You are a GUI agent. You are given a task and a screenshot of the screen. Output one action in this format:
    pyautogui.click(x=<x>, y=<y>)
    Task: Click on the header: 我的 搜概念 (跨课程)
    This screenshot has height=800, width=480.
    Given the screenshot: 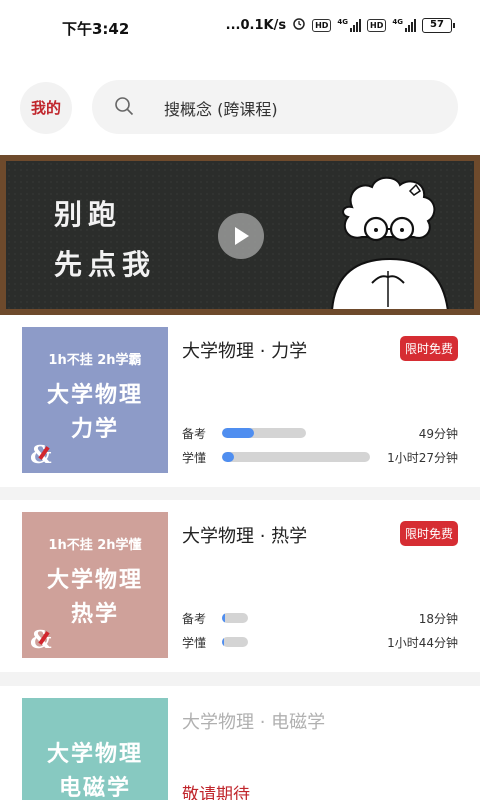 What is the action you would take?
    pyautogui.click(x=240, y=106)
    